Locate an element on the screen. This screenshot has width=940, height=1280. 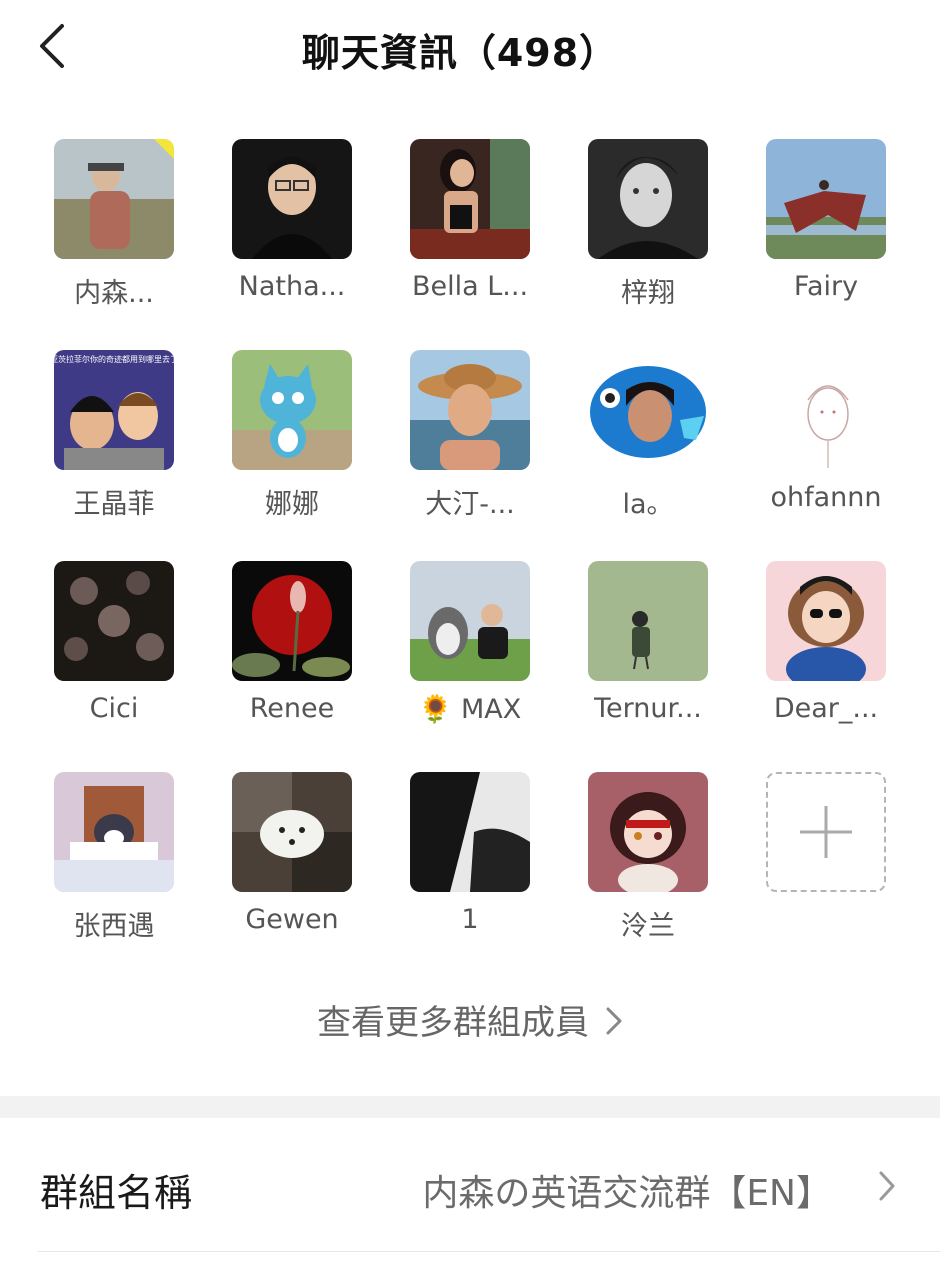
avatar-caption: 亚茨拉菲尔你的奇迹都用到哪里去了 is located at coordinates (114, 359).